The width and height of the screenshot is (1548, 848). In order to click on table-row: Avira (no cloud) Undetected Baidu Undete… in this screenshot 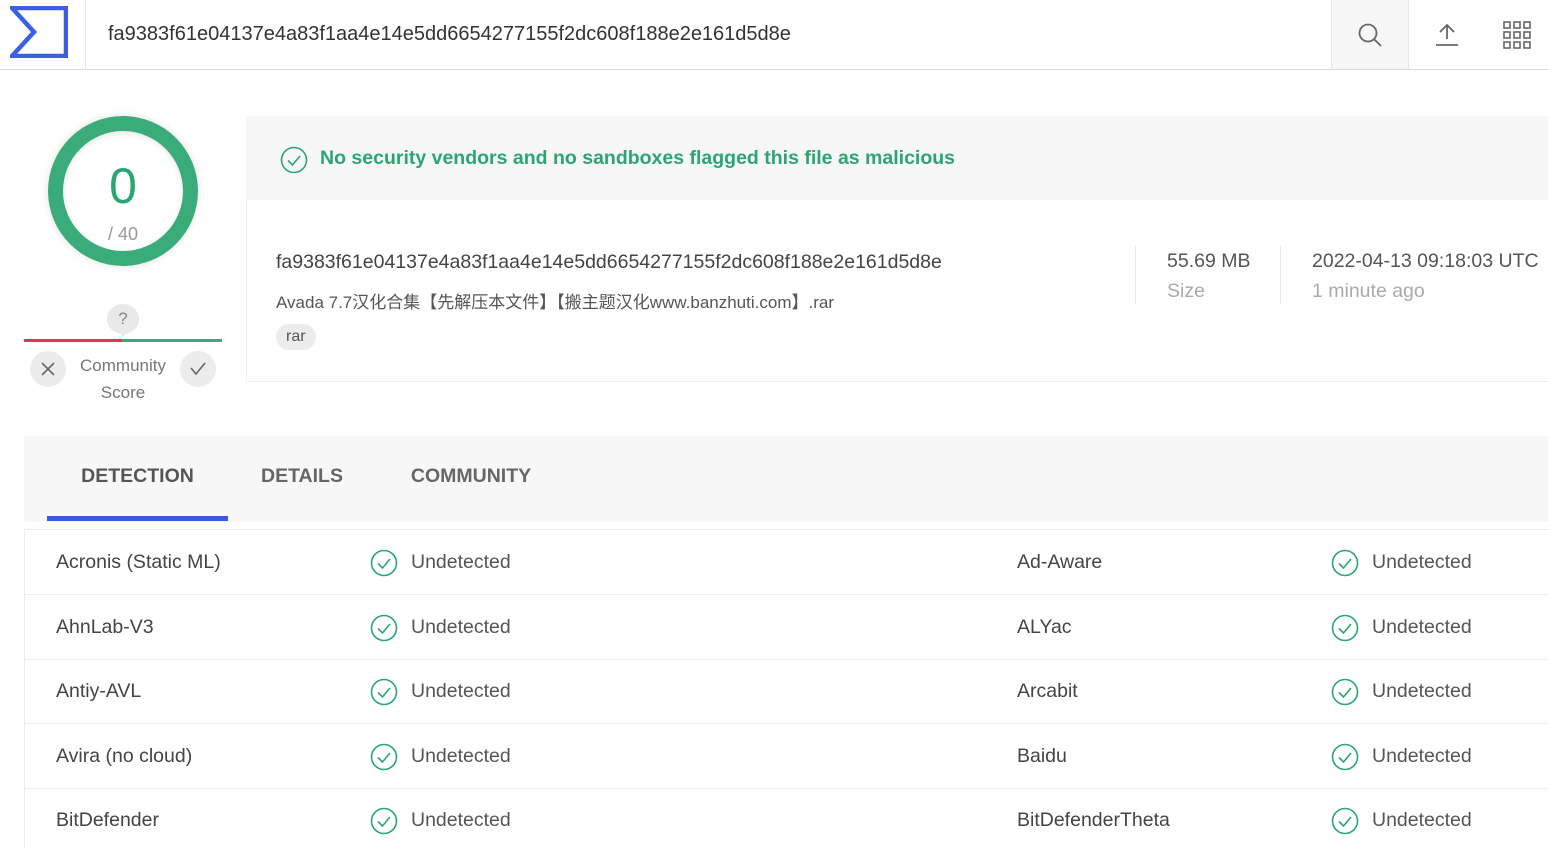, I will do `click(786, 756)`.